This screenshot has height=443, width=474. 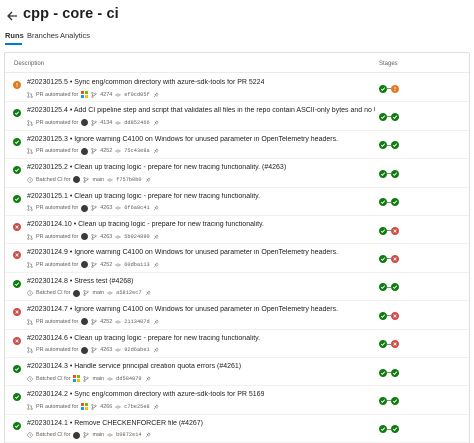 I want to click on stage-warning-icon, so click(x=395, y=88).